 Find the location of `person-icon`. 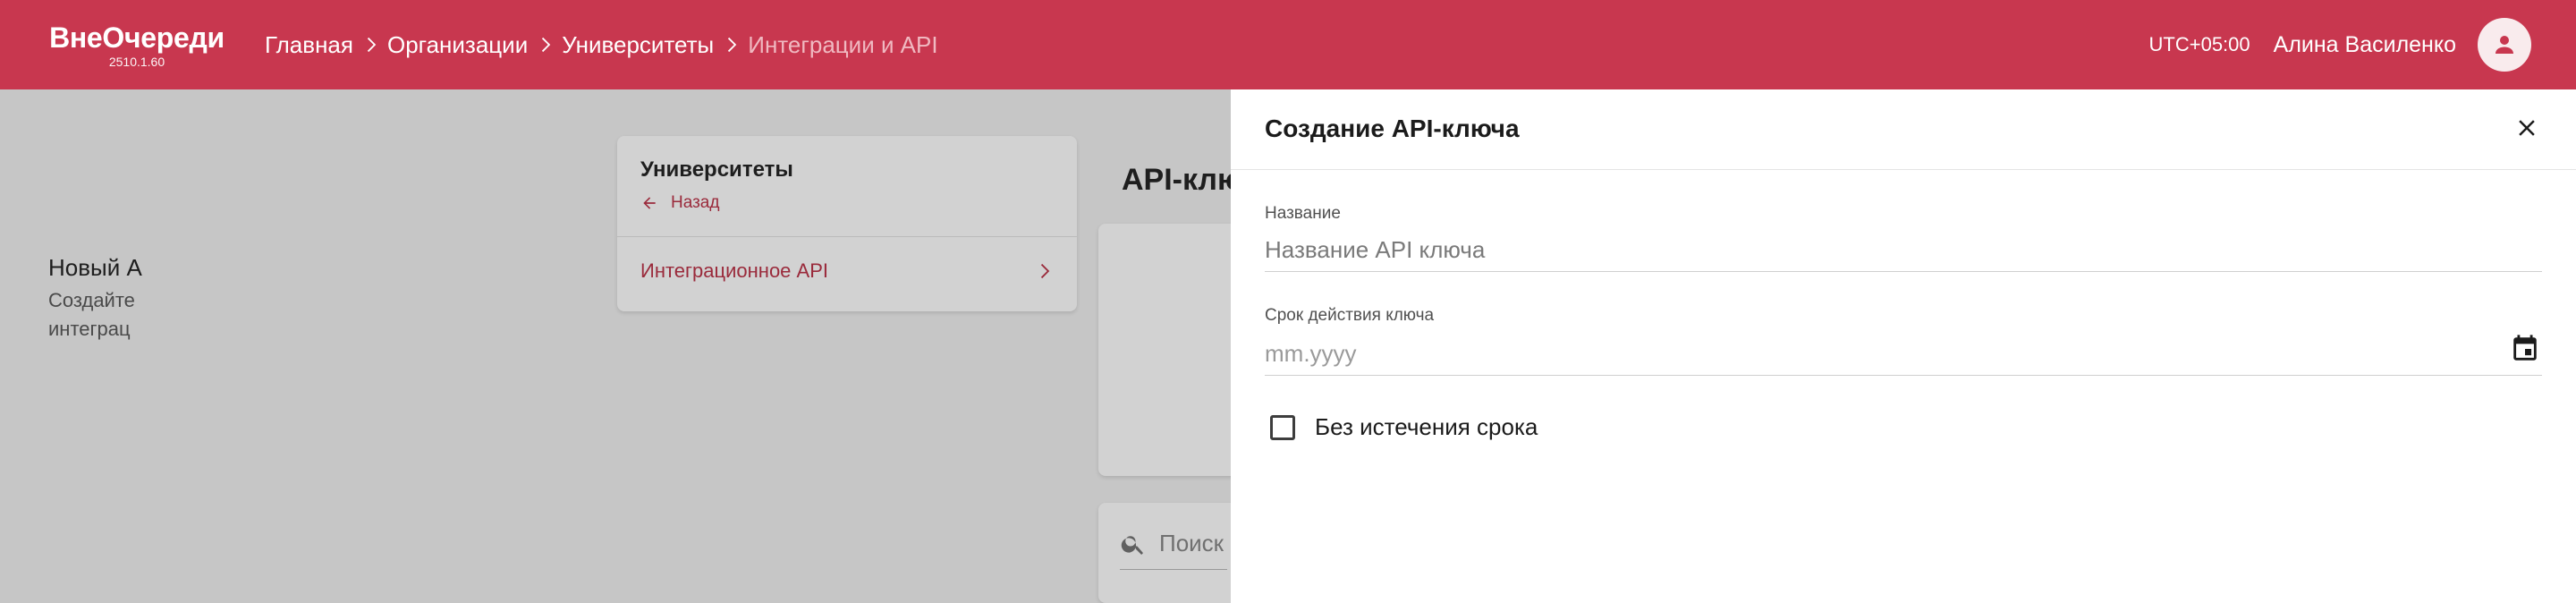

person-icon is located at coordinates (2504, 45).